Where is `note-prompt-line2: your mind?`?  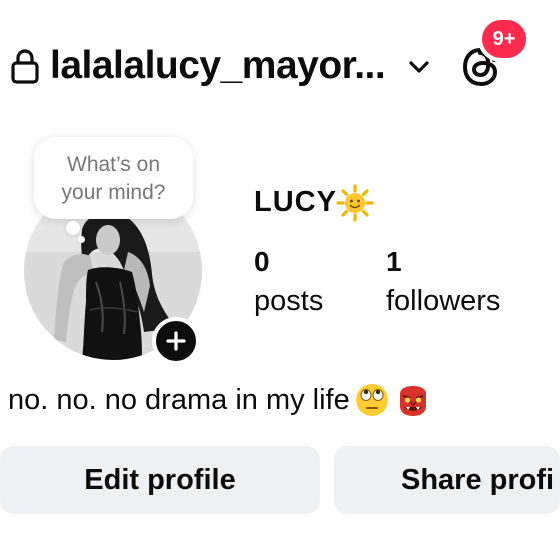
note-prompt-line2: your mind? is located at coordinates (113, 192).